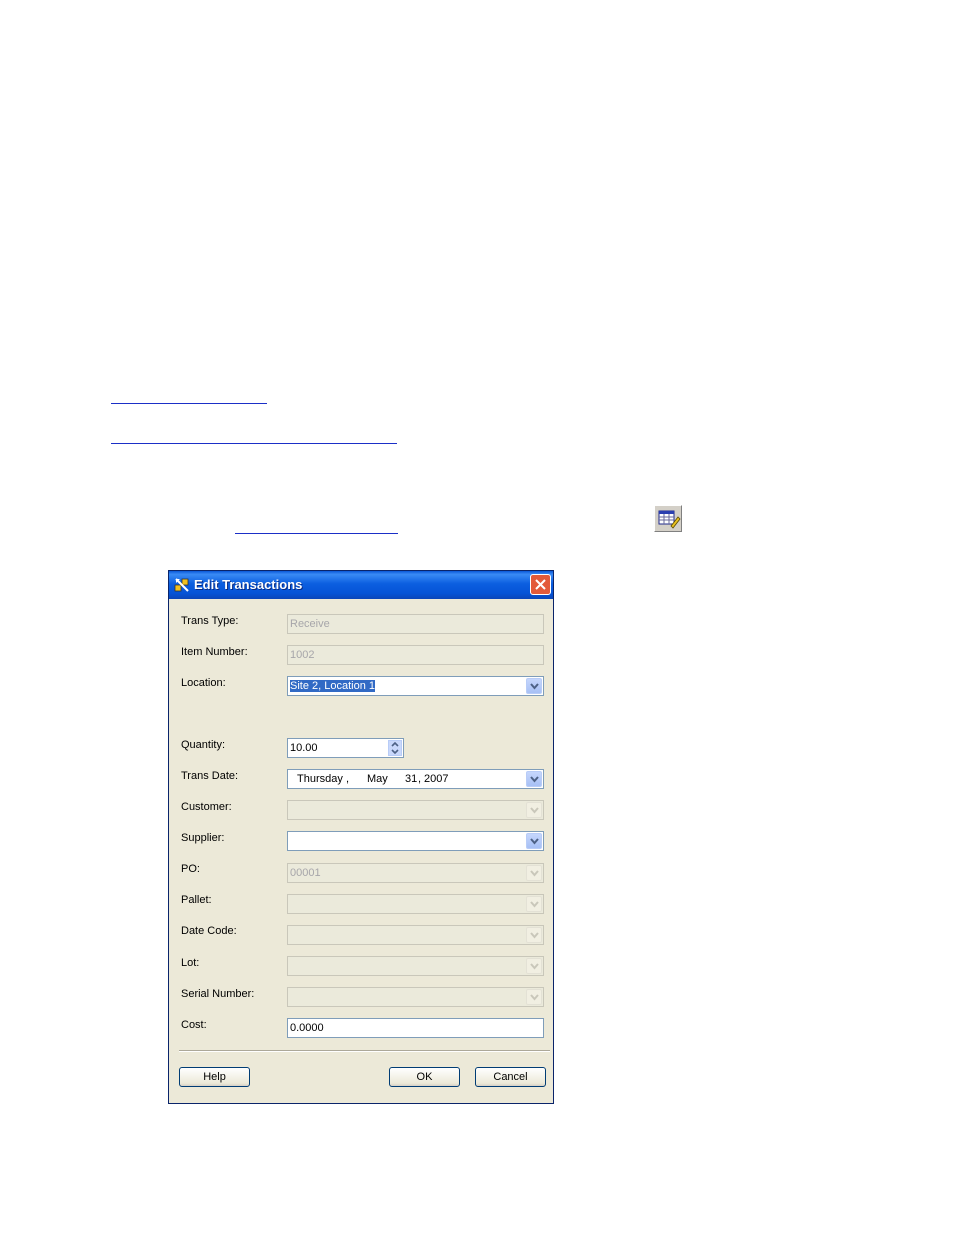 This screenshot has width=954, height=1235. I want to click on trans-date-label: Trans Date:, so click(210, 776).